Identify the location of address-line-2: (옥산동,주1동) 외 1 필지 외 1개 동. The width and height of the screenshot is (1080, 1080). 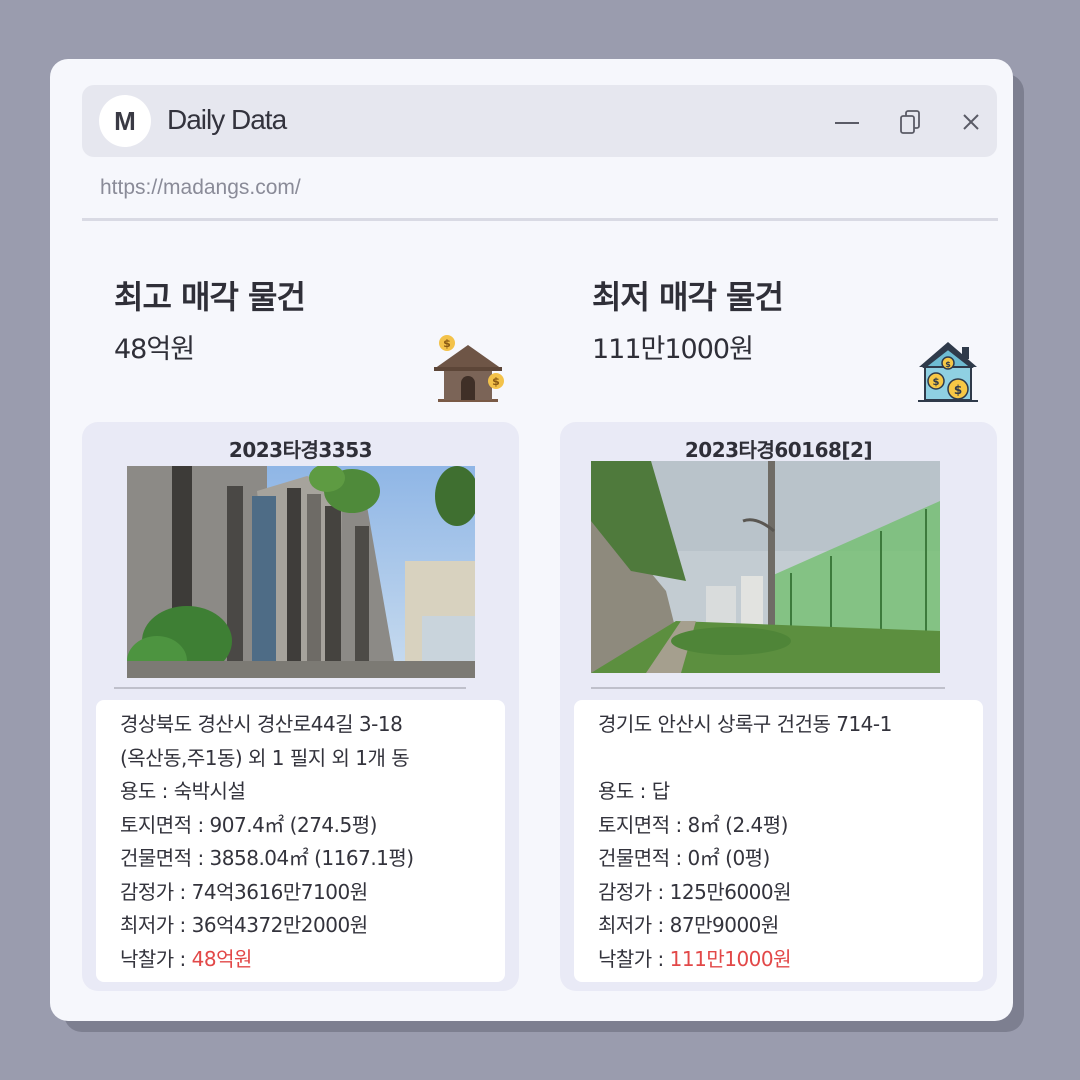
(265, 757).